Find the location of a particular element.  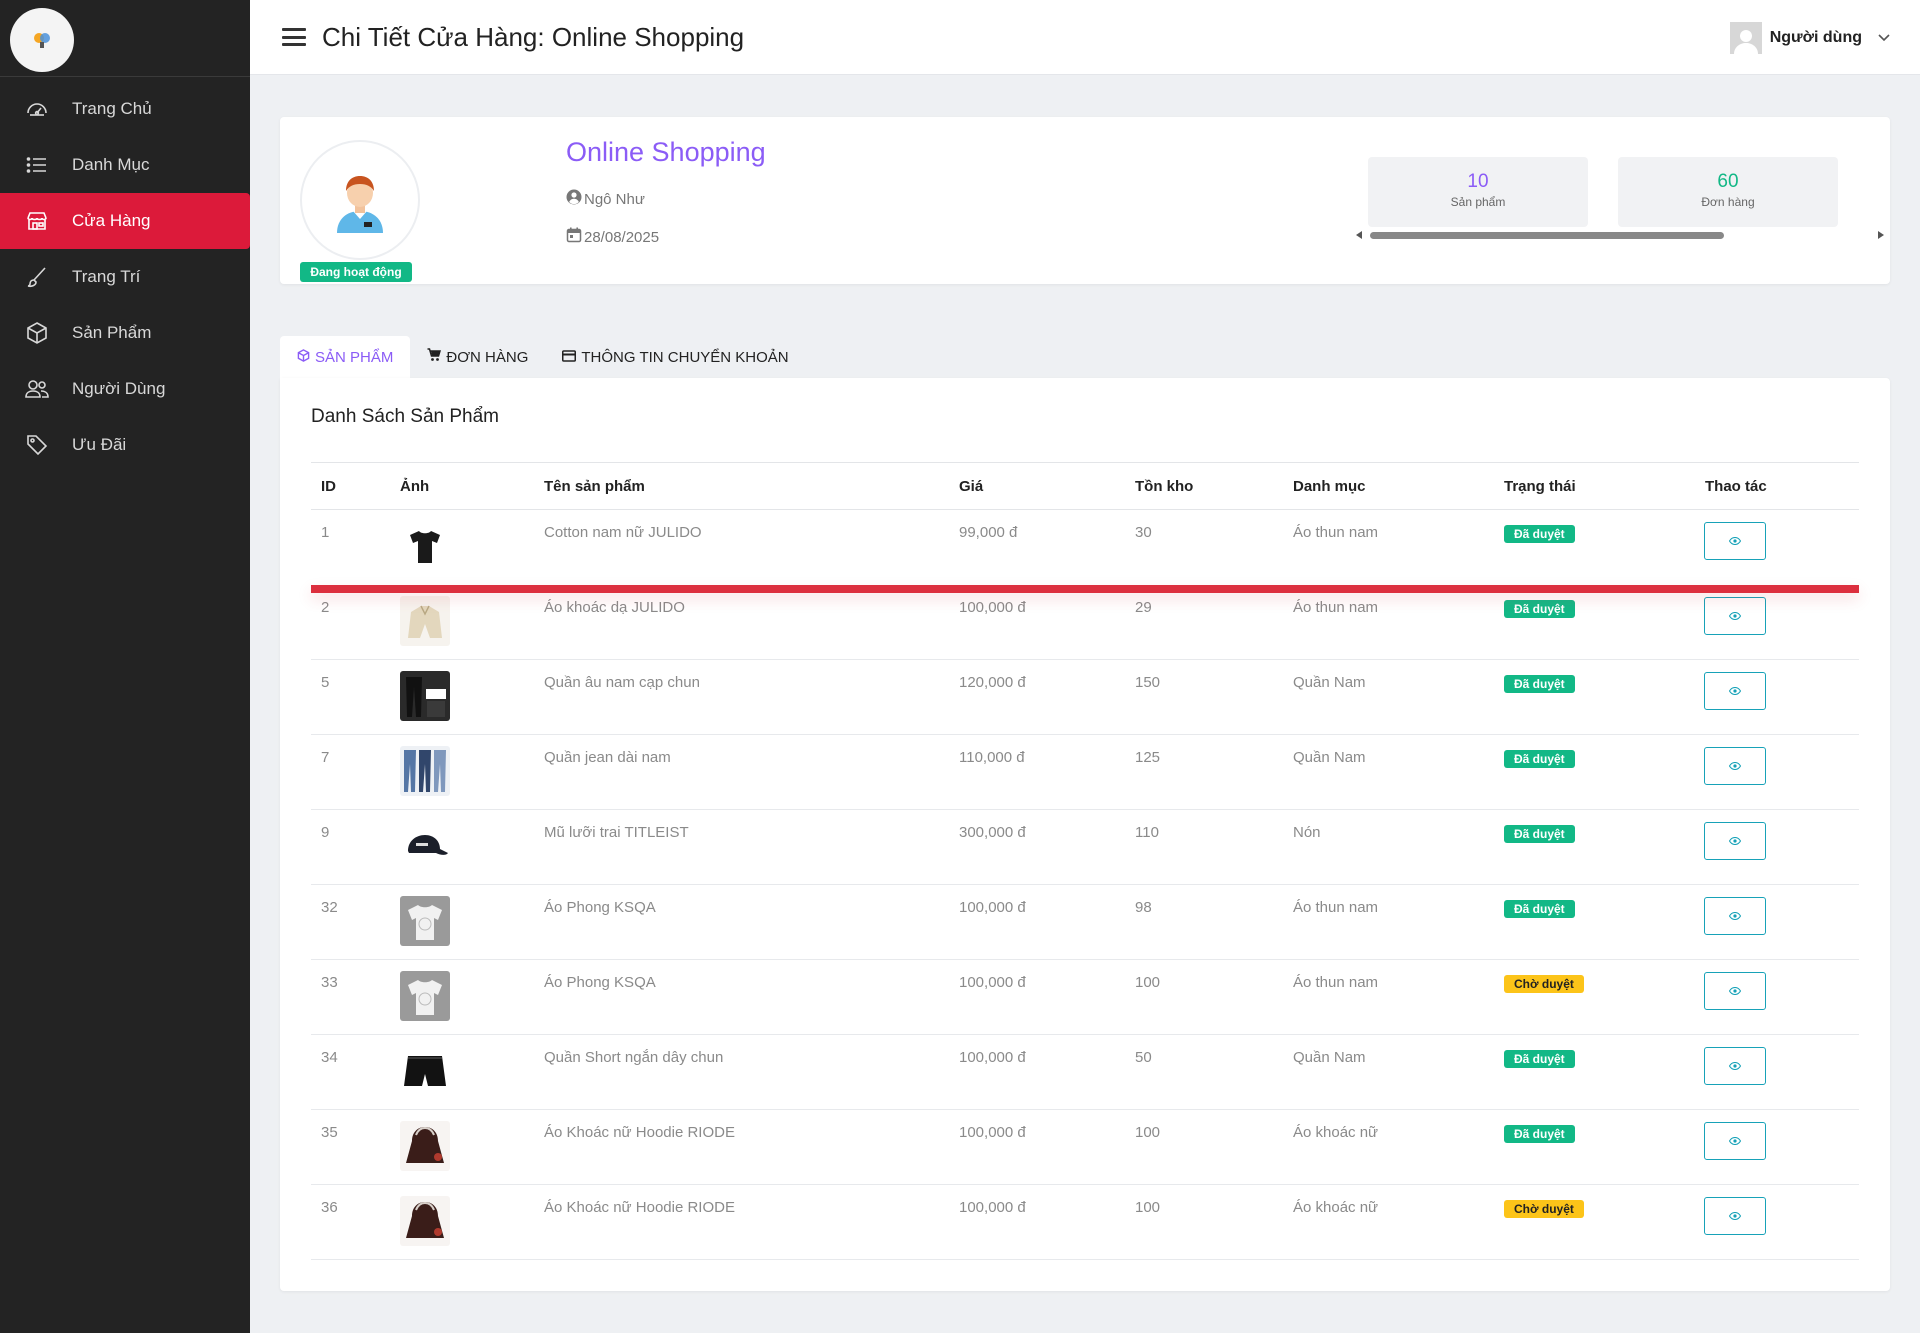

tab-label: SẢN PHẨM is located at coordinates (354, 357).